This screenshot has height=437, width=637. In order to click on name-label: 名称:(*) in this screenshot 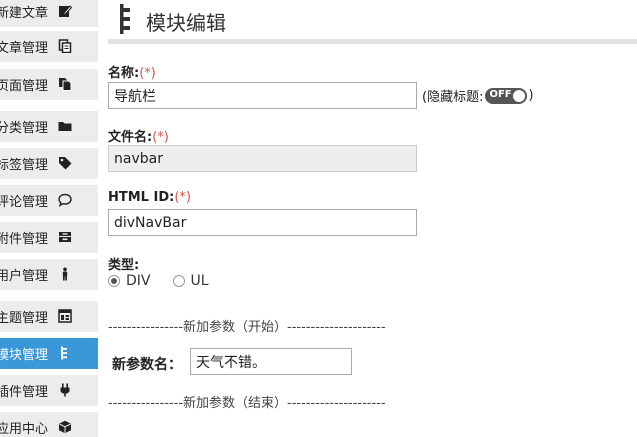, I will do `click(132, 71)`.